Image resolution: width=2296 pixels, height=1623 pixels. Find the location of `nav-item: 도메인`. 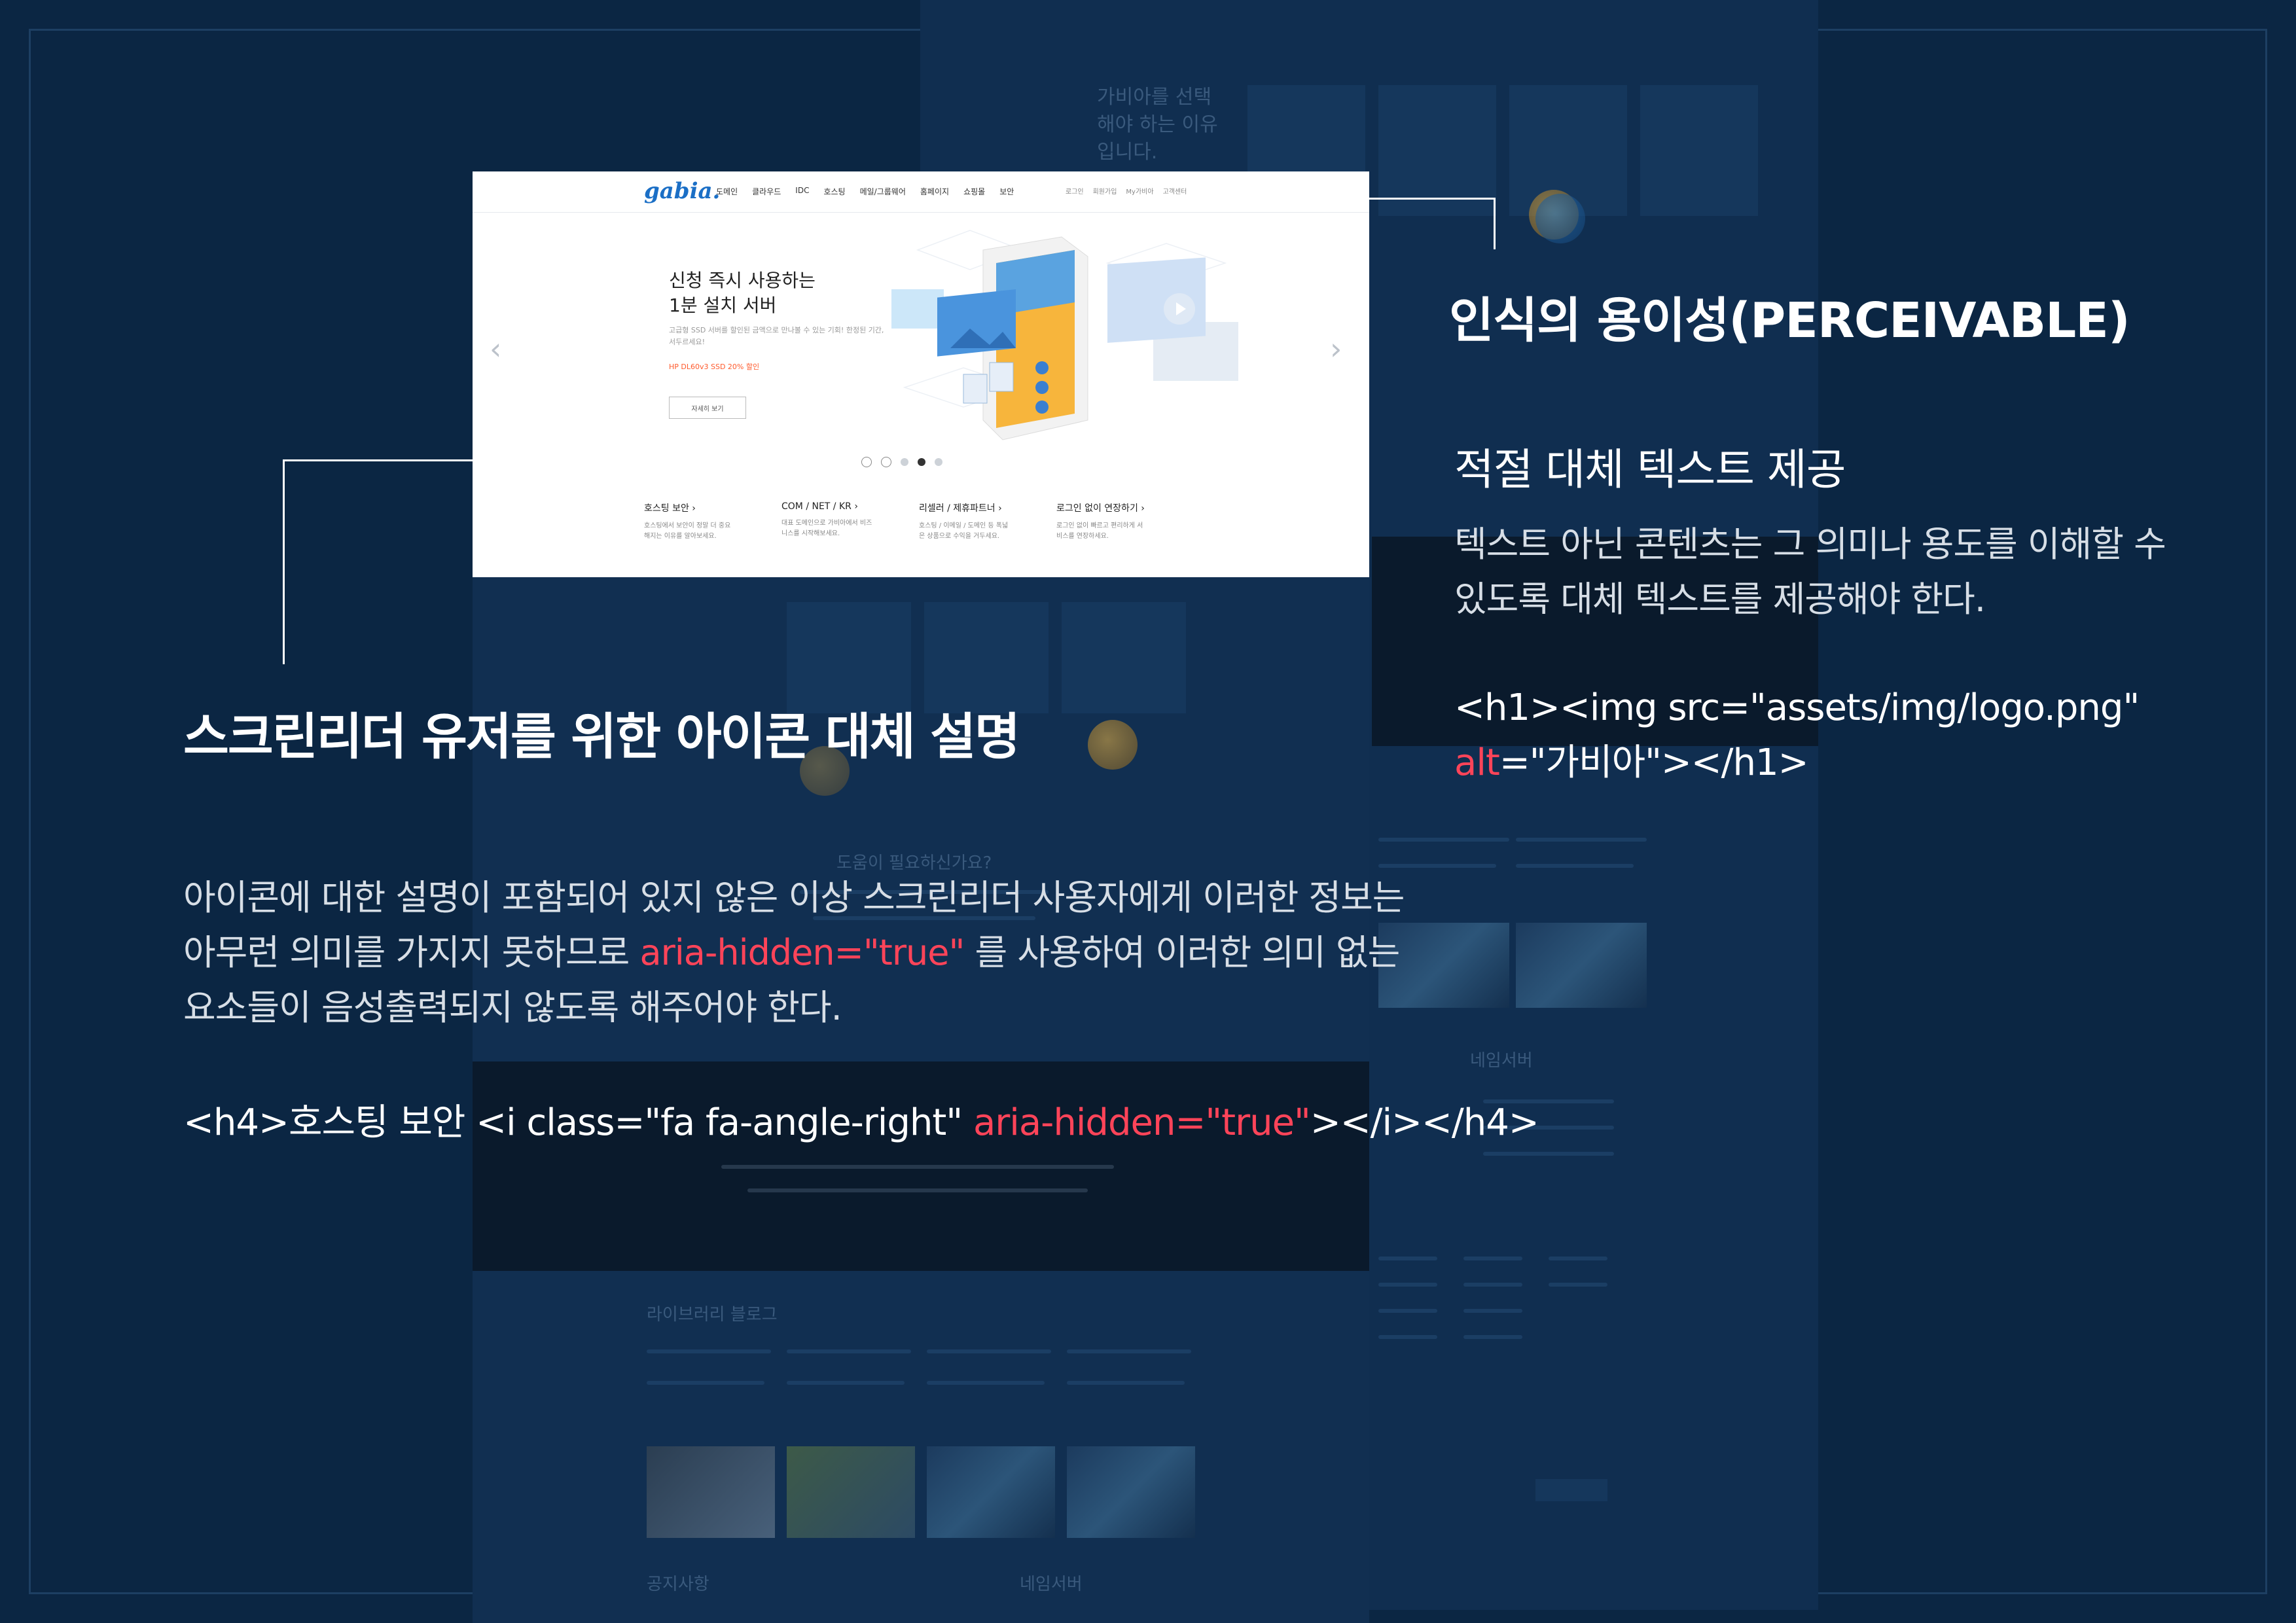

nav-item: 도메인 is located at coordinates (727, 191).